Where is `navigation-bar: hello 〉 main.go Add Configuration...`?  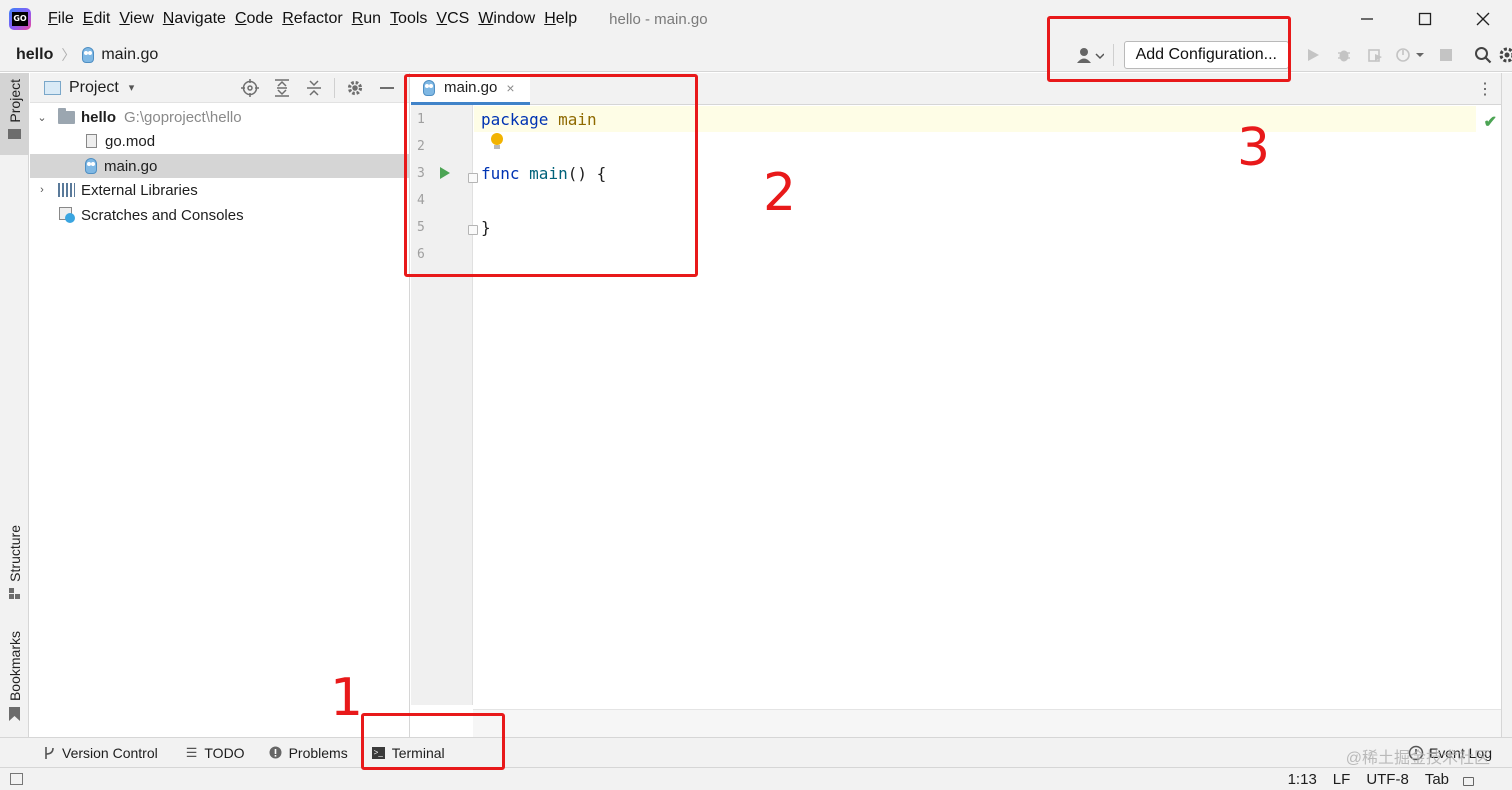 navigation-bar: hello 〉 main.go Add Configuration... is located at coordinates (756, 55).